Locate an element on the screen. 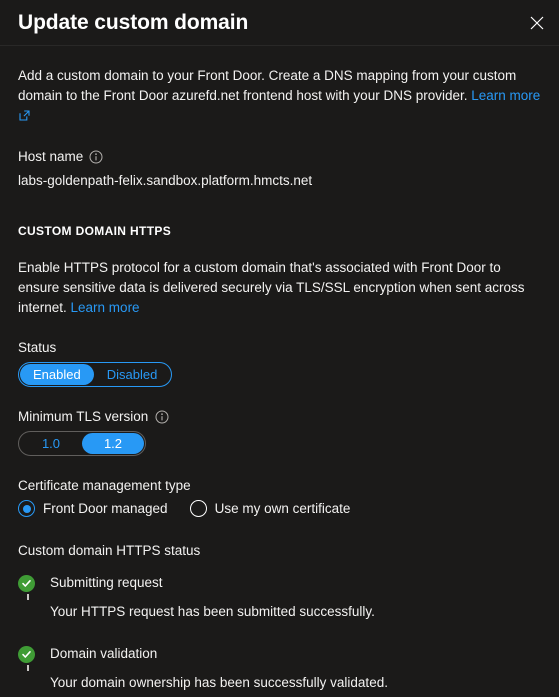 Image resolution: width=559 pixels, height=697 pixels. tls-version-label: Minimum TLS version is located at coordinates (279, 416).